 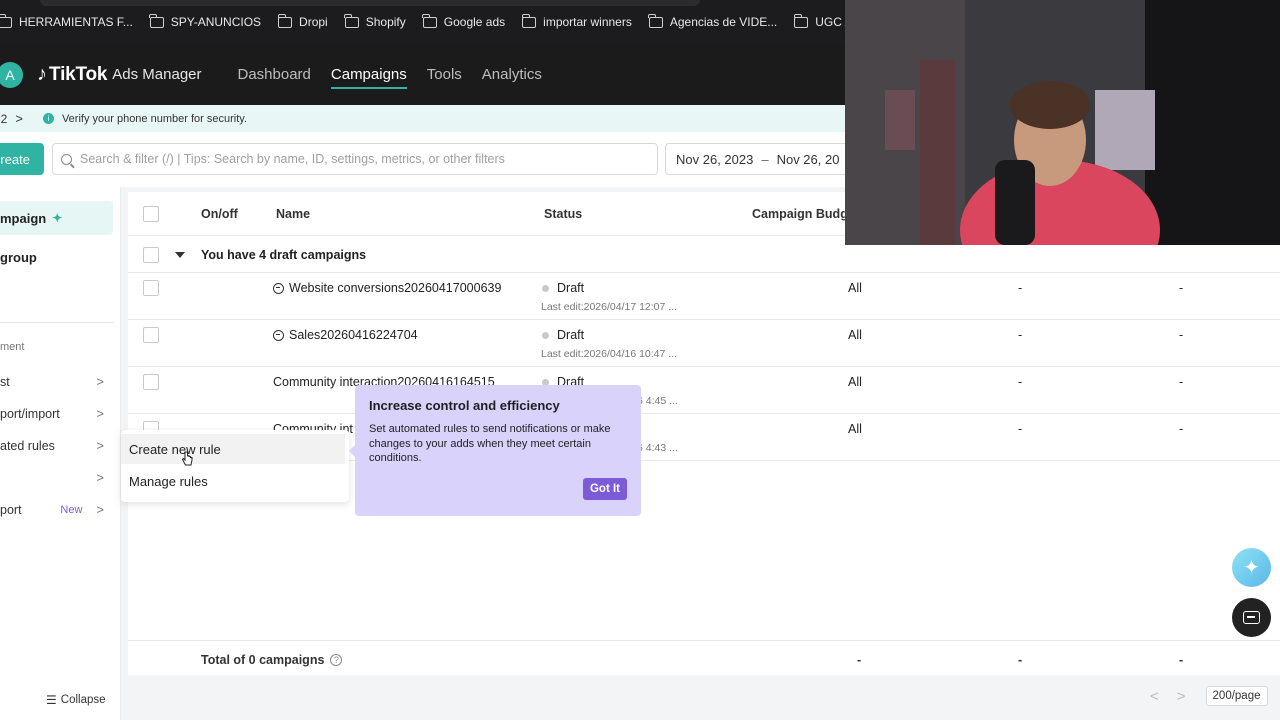 What do you see at coordinates (715, 159) in the screenshot?
I see `date-start: Nov 26, 2023` at bounding box center [715, 159].